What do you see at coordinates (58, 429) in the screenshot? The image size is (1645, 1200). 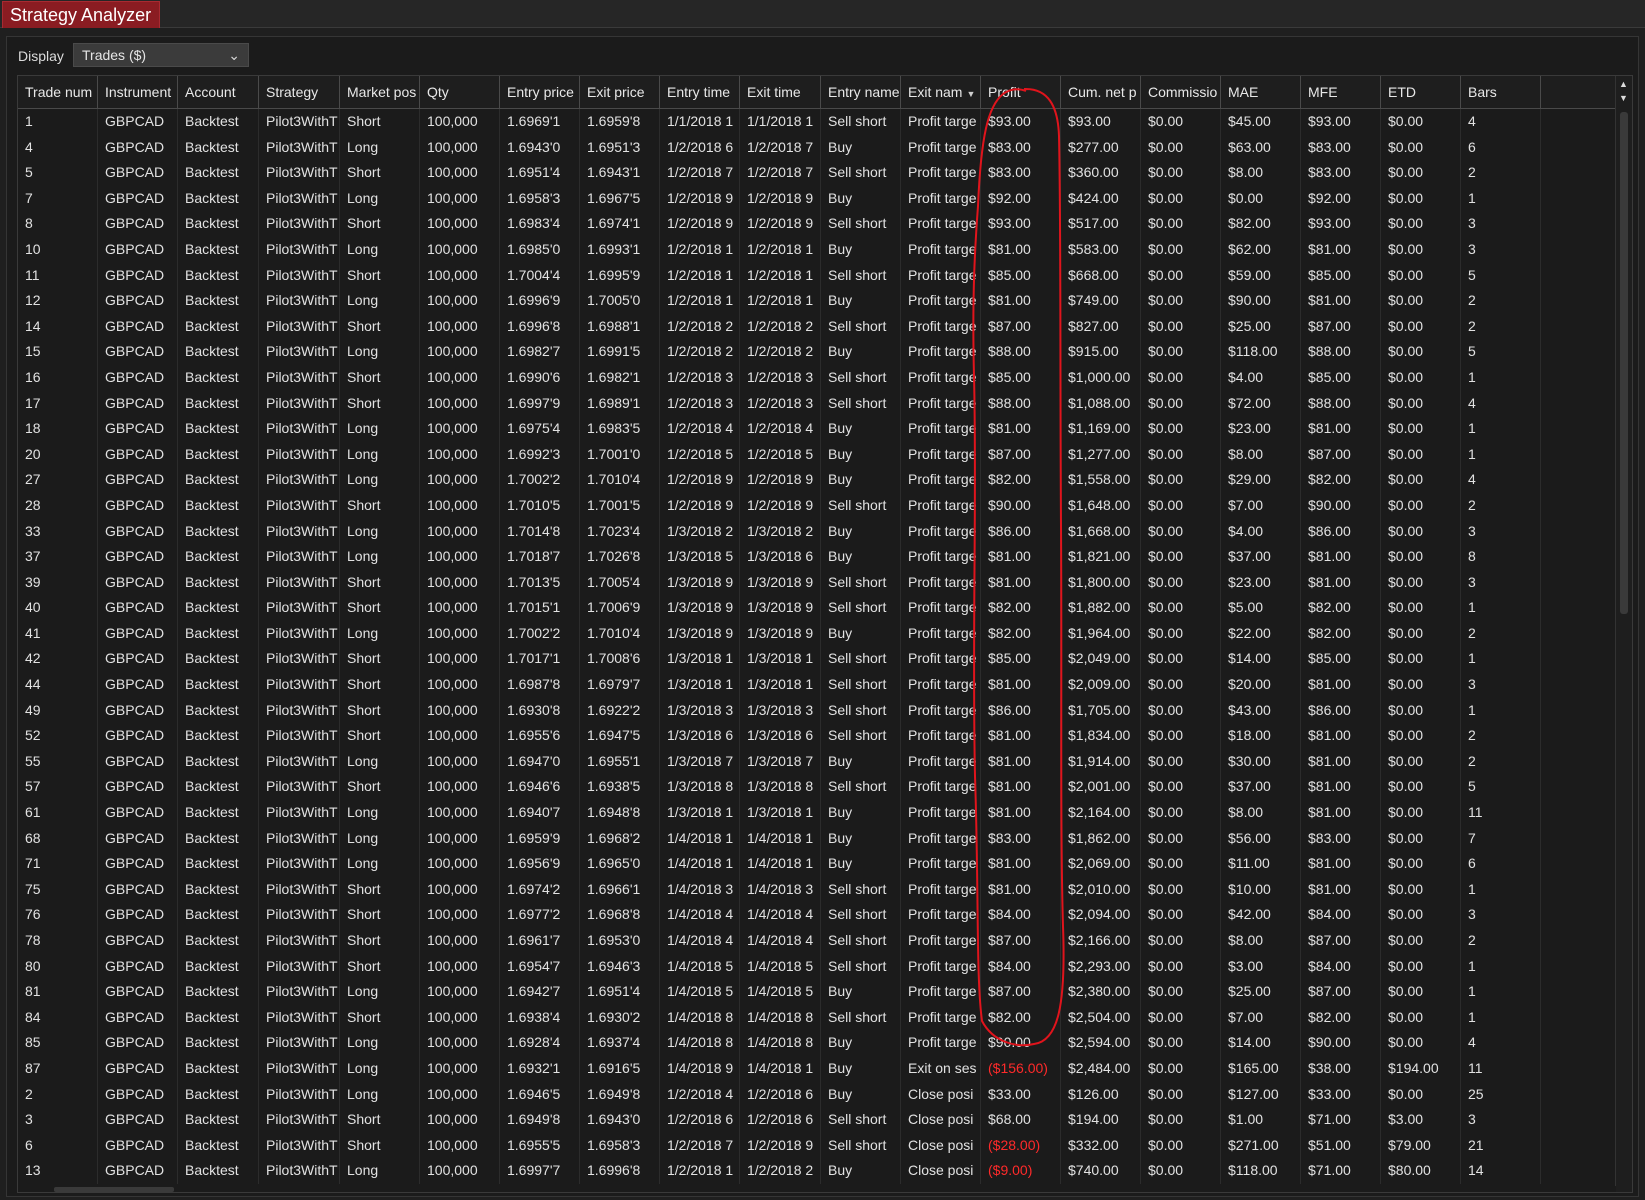 I see `cell-trade: 18` at bounding box center [58, 429].